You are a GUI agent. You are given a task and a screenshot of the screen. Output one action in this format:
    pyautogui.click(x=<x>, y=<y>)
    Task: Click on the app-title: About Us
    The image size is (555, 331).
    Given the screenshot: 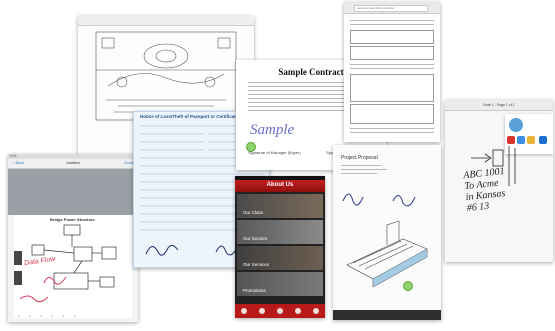 What is the action you would take?
    pyautogui.click(x=280, y=185)
    